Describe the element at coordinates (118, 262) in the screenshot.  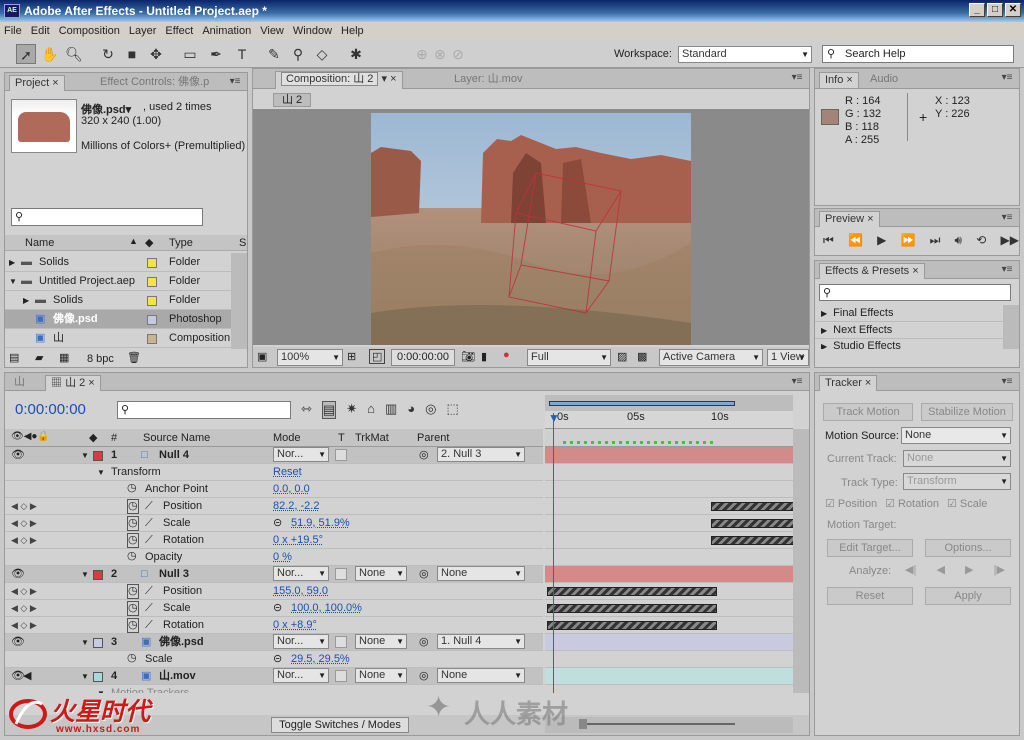
I see `project-row: ▶ ▬ Solids Folder` at that location.